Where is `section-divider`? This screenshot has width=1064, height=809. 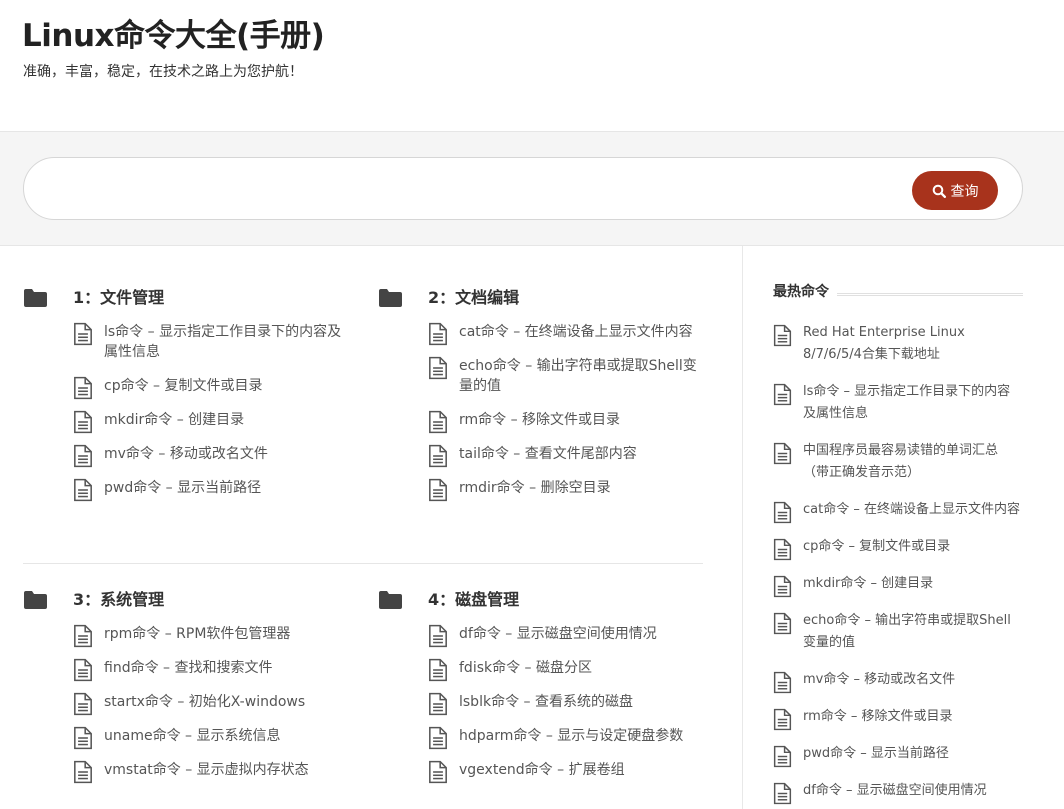 section-divider is located at coordinates (363, 563).